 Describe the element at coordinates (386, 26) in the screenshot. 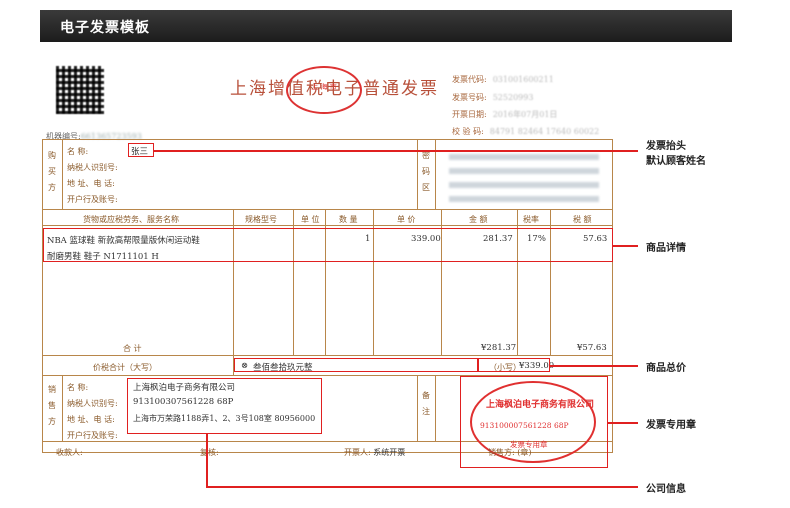

I see `header-bar: 电子发票模板` at that location.